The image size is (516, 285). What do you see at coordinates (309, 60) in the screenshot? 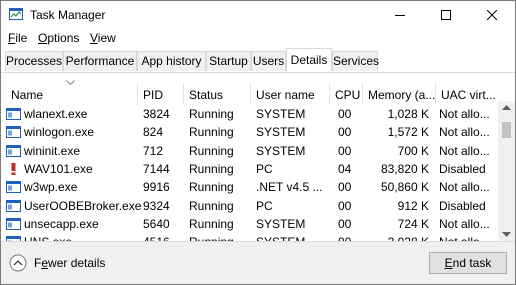
I see `tab-details: Details` at bounding box center [309, 60].